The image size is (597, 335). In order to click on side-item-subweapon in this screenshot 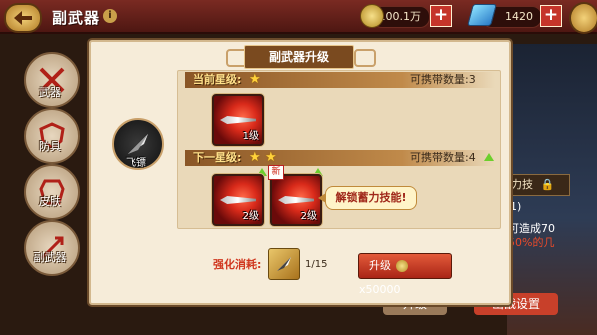, I will do `click(52, 248)`.